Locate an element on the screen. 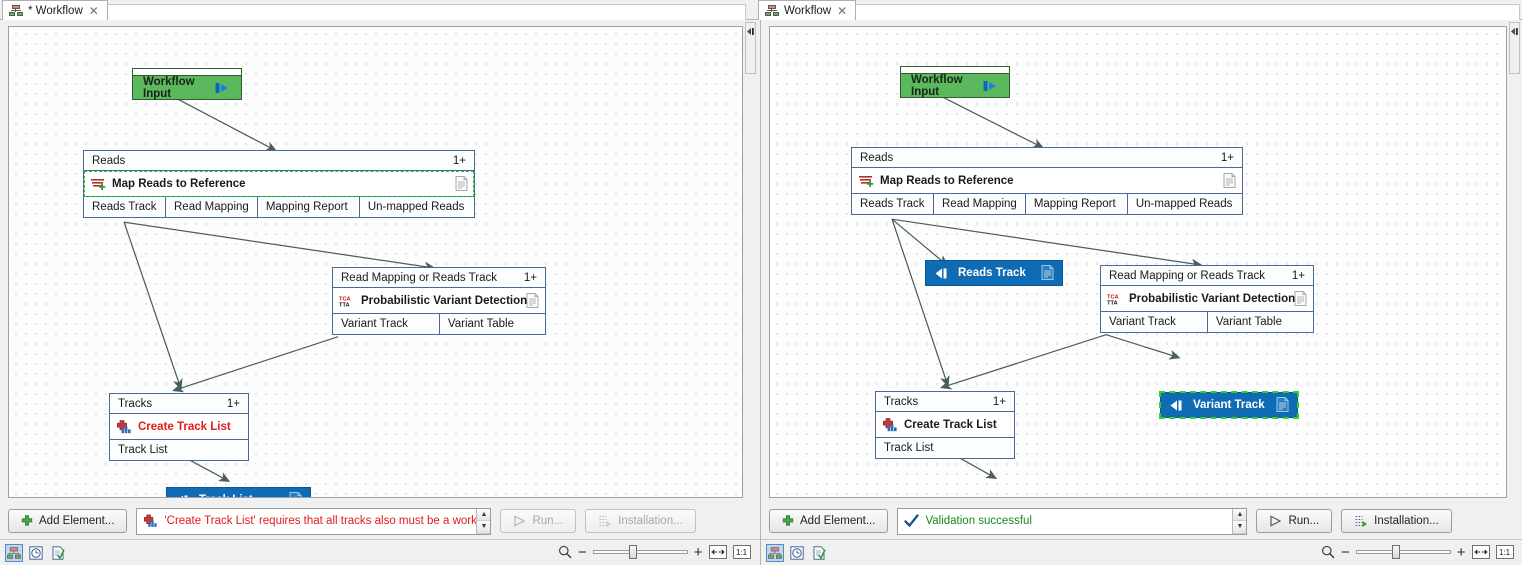 This screenshot has height=565, width=1522. output-label: Read Mapping is located at coordinates (211, 207).